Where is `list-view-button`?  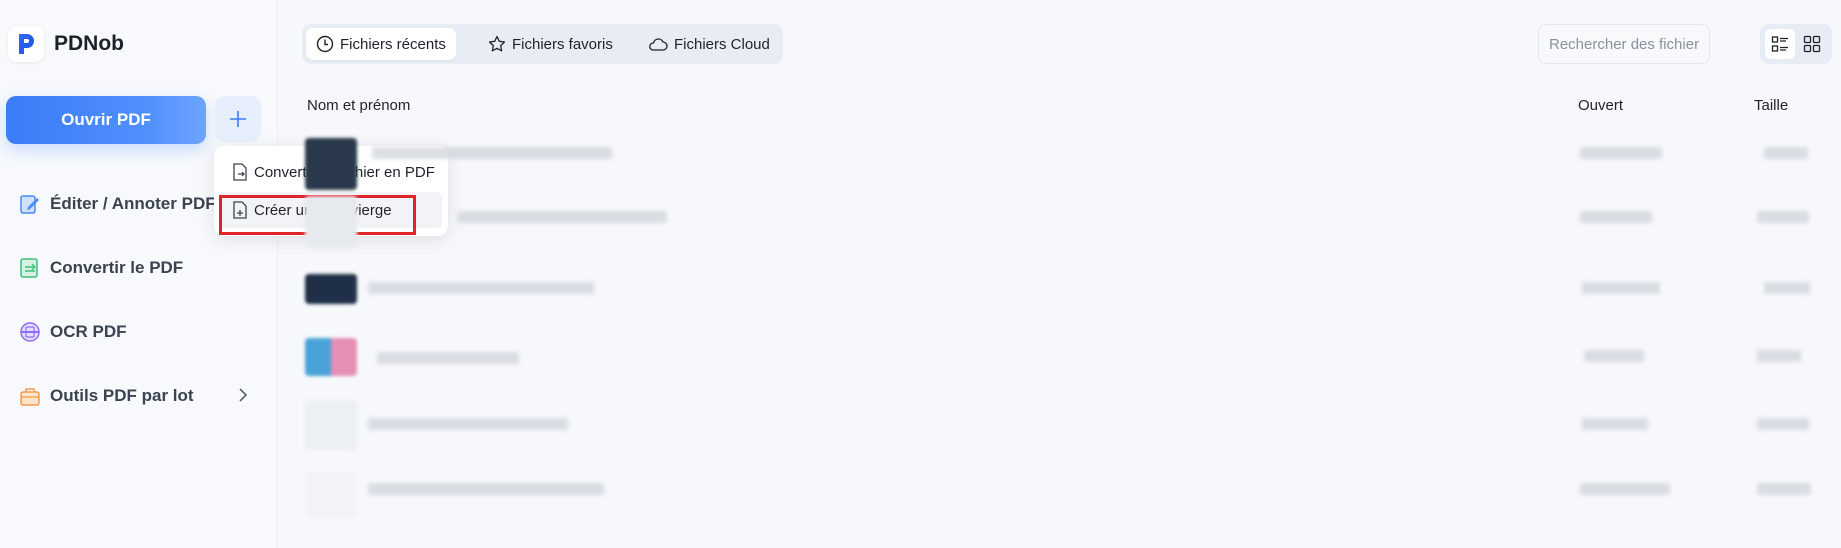 list-view-button is located at coordinates (1780, 44).